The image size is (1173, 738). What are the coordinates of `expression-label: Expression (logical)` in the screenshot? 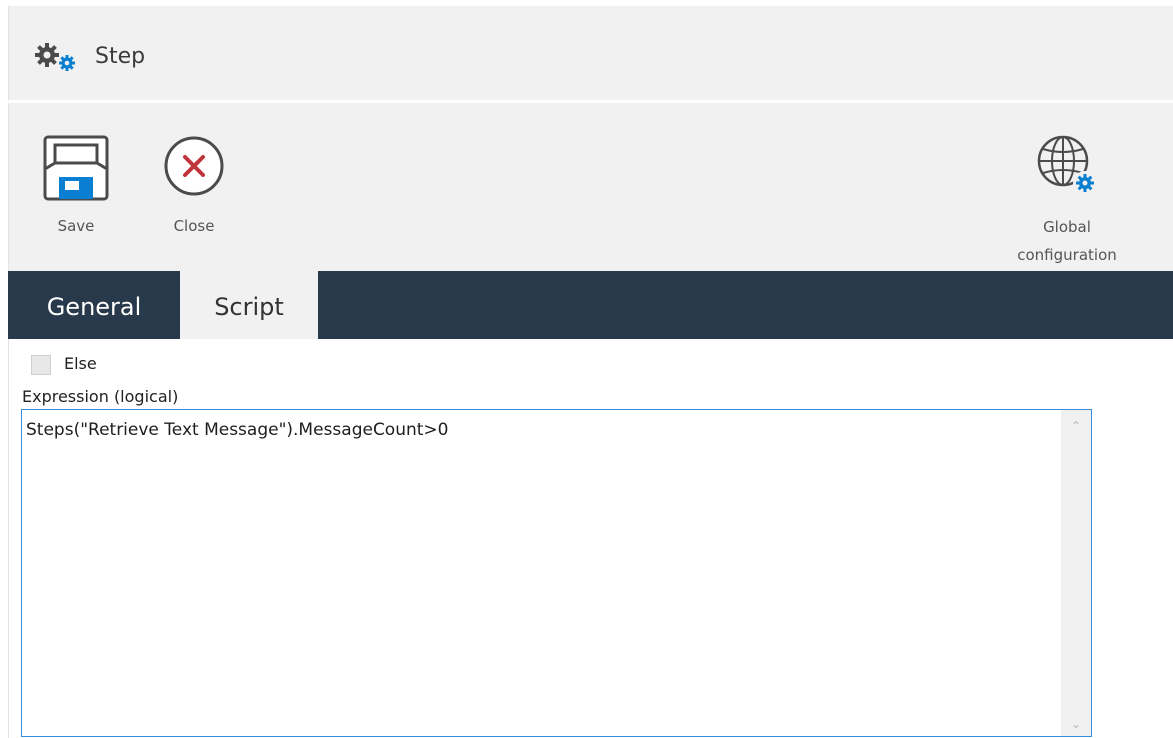 It's located at (100, 396).